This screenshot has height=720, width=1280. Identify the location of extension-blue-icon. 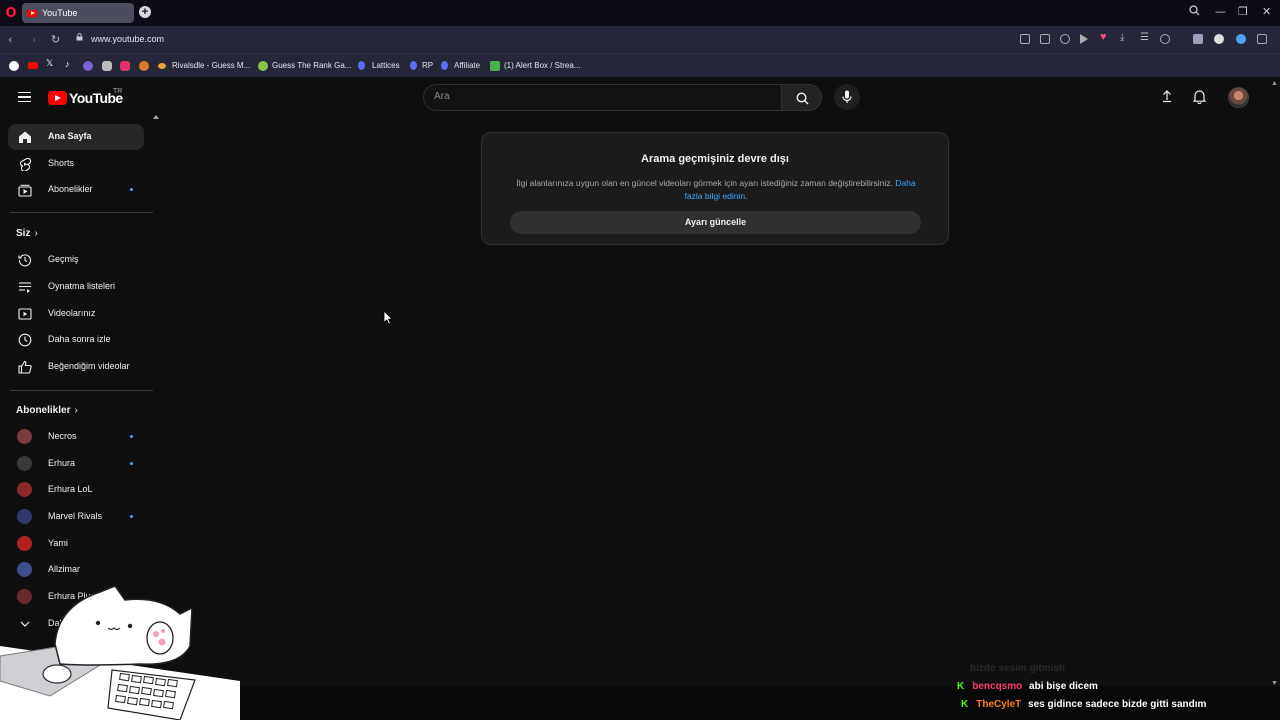
(1241, 39).